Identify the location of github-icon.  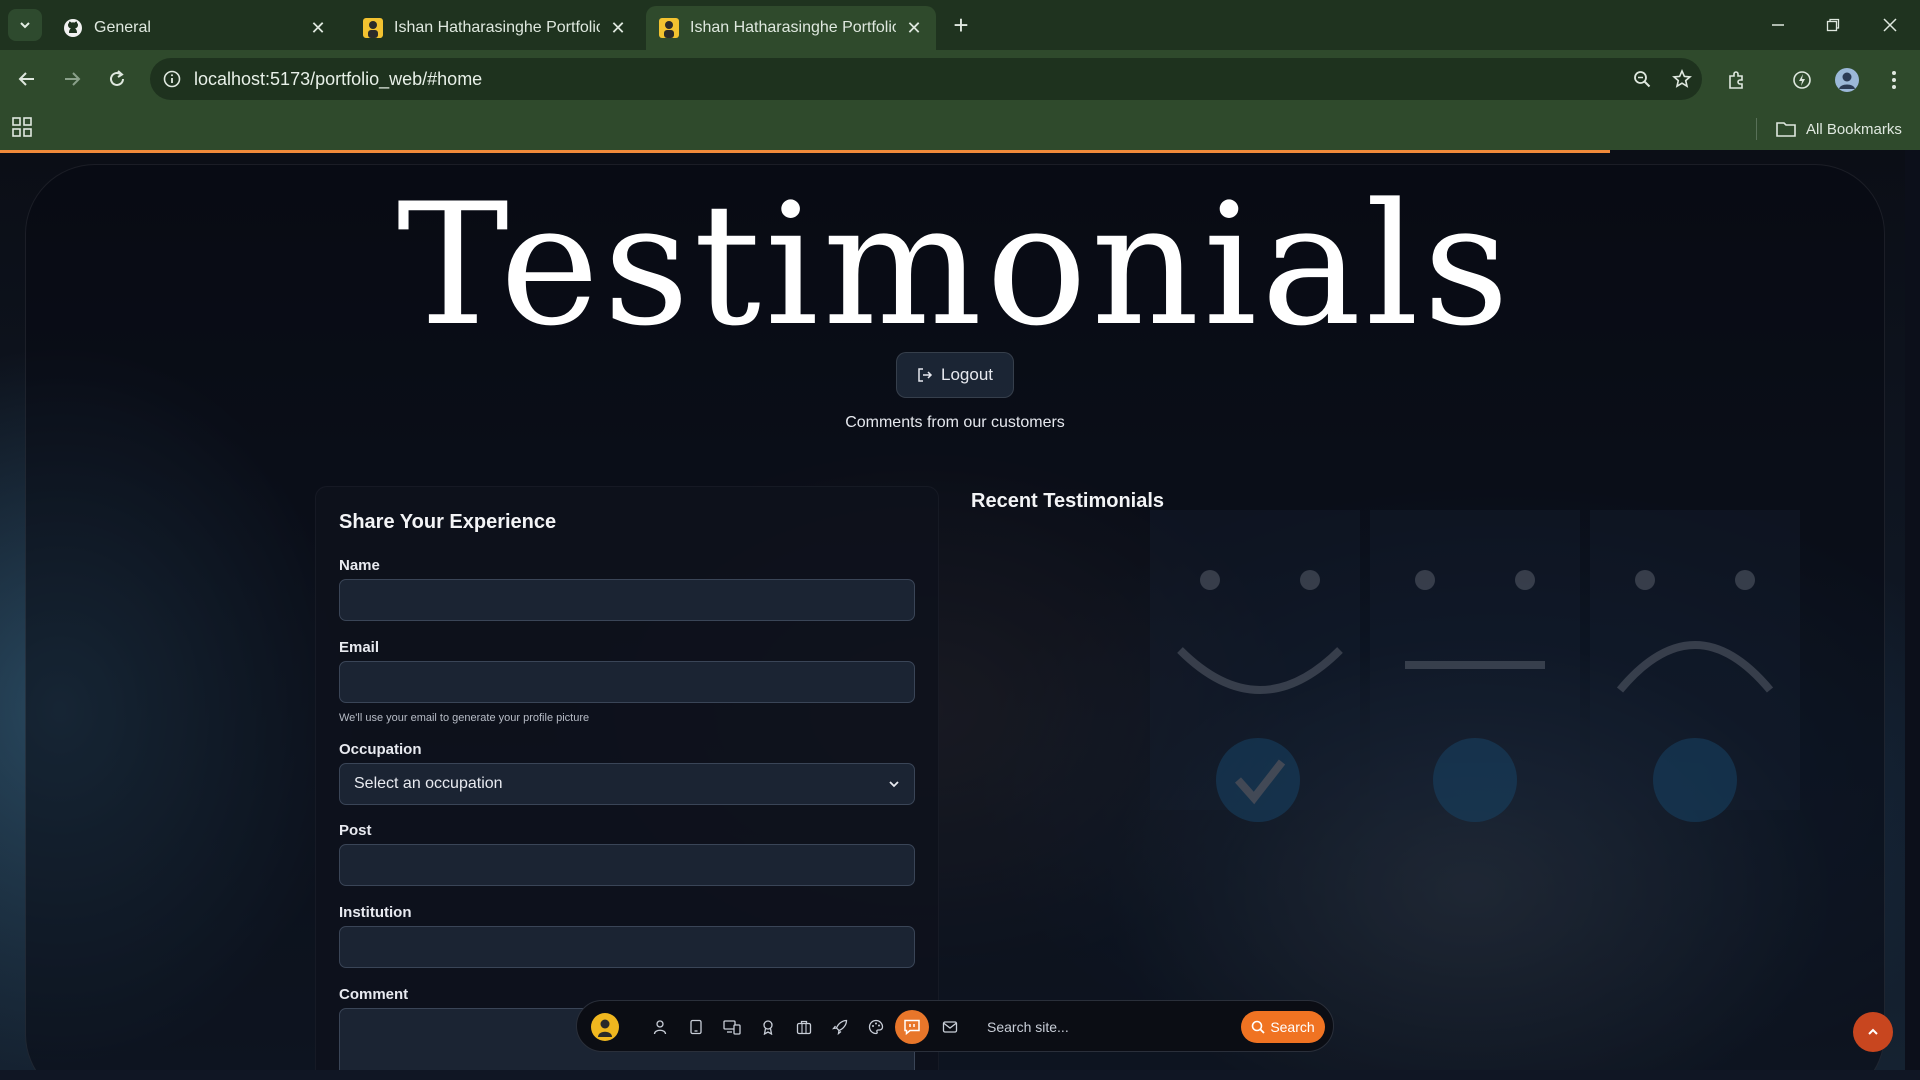
(73, 28).